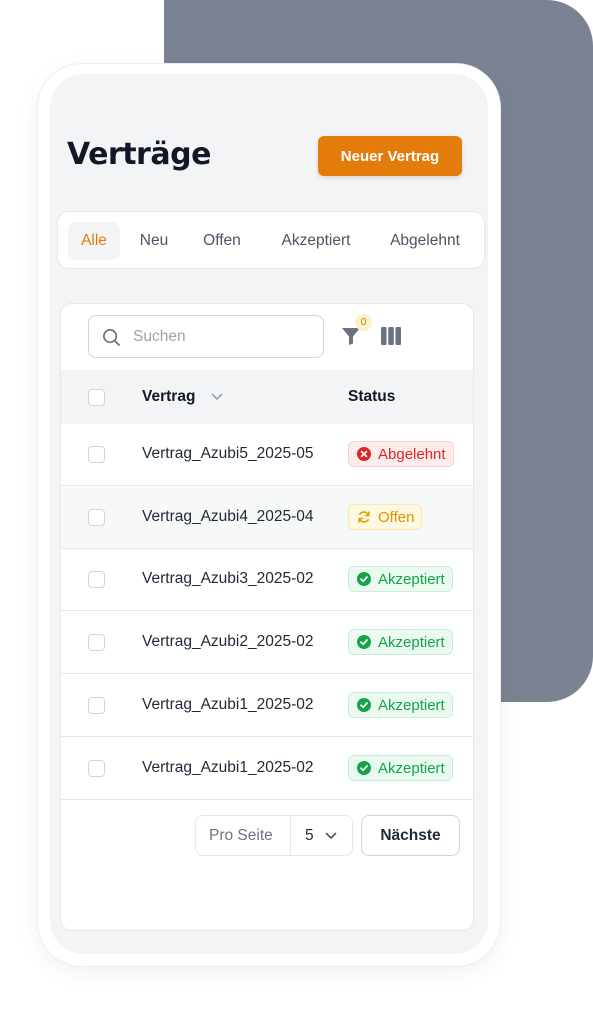  What do you see at coordinates (364, 454) in the screenshot?
I see `x-circle-icon` at bounding box center [364, 454].